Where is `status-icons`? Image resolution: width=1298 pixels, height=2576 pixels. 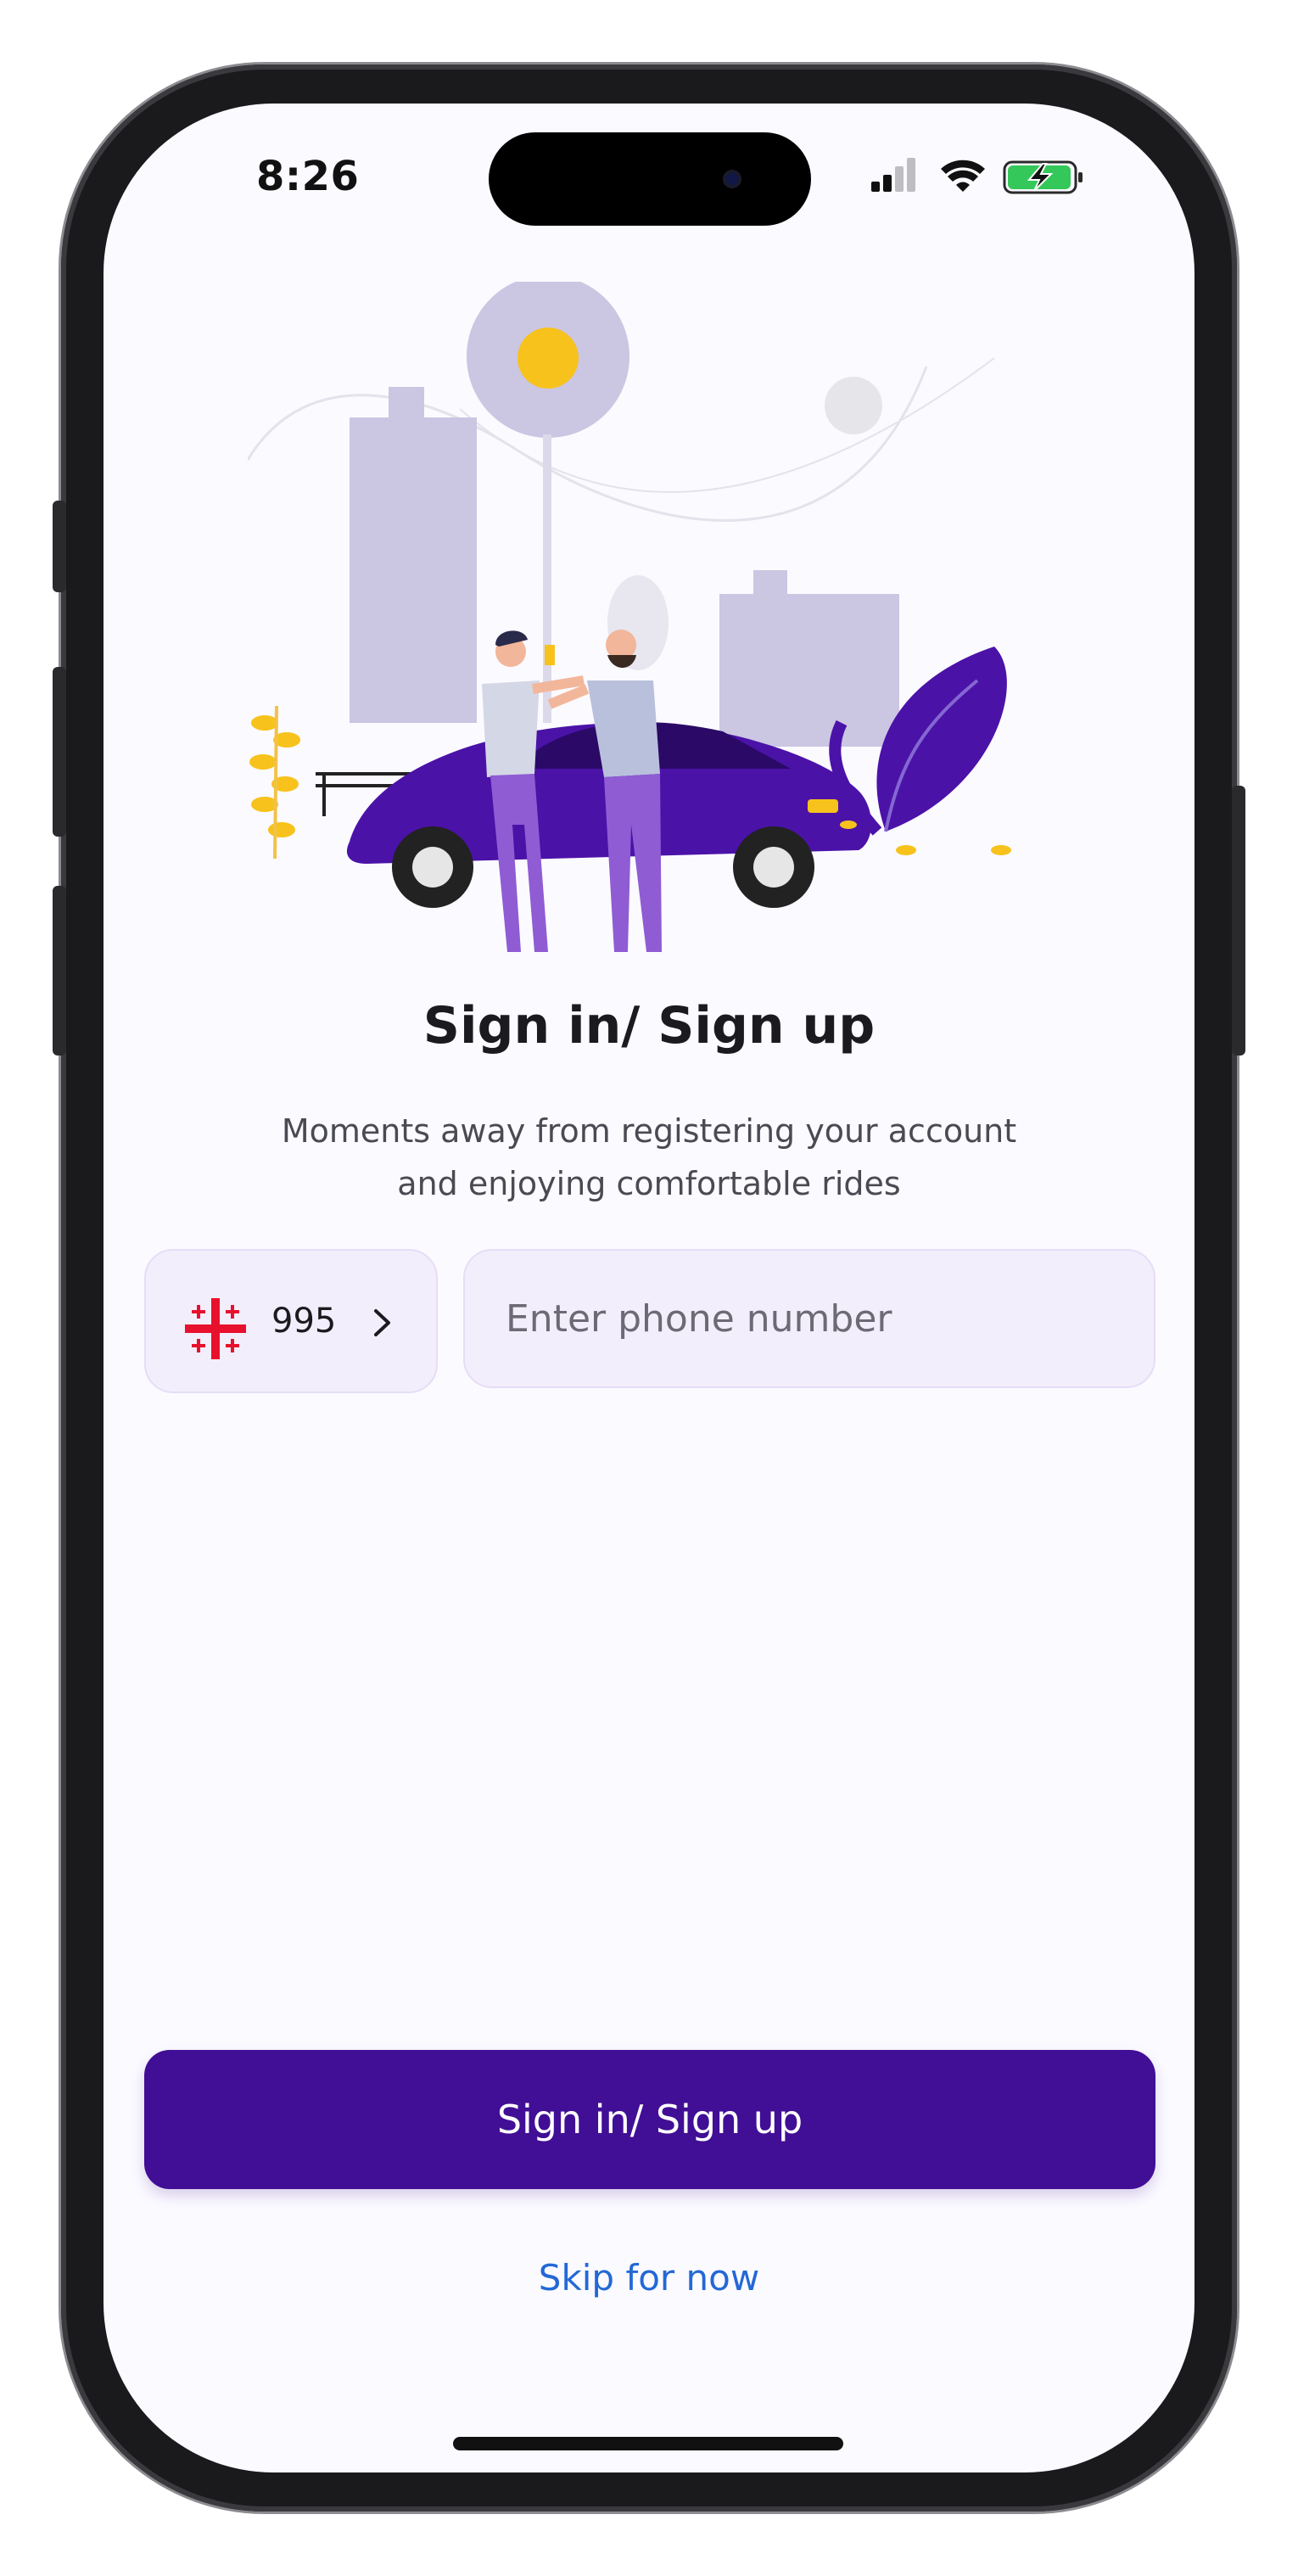
status-icons is located at coordinates (977, 176).